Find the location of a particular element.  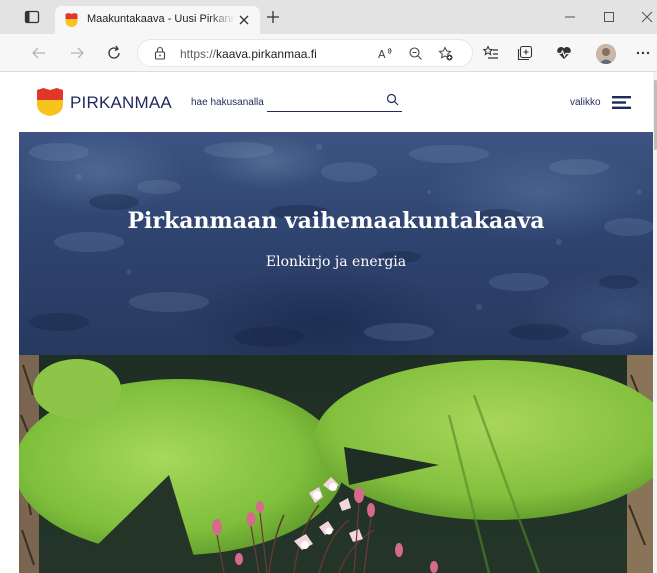

url-text: https://kaava.pirkanmaa.fi is located at coordinates (248, 54).